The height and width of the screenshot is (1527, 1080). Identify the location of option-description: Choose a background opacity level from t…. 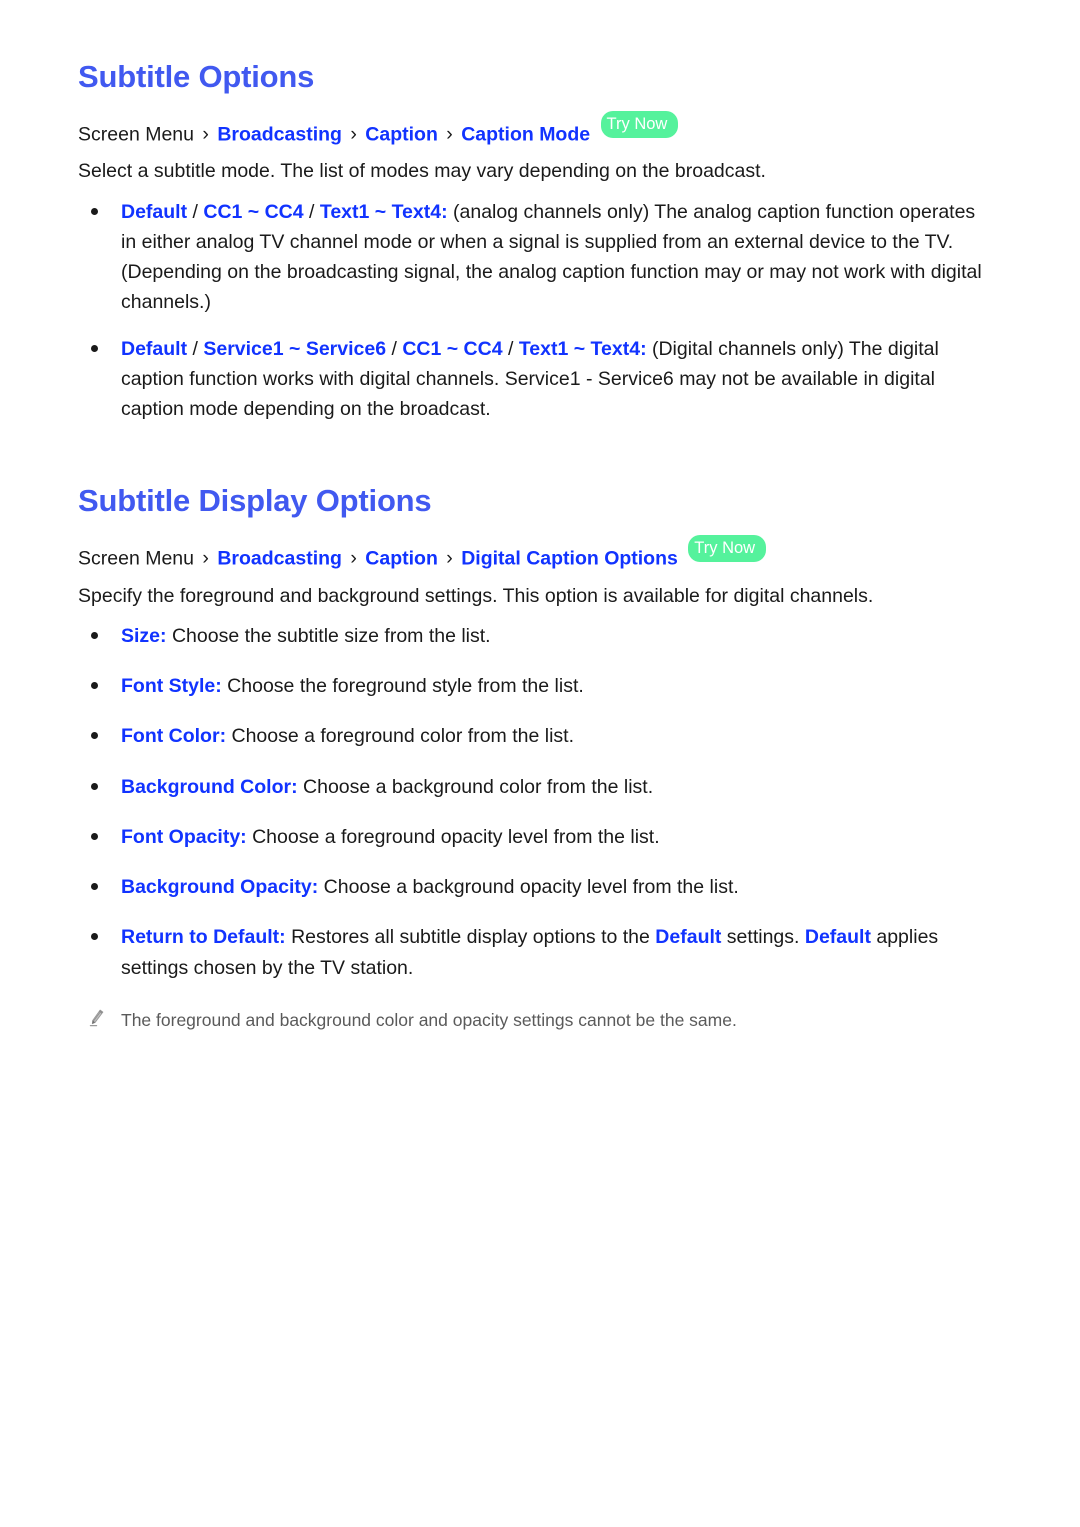
(528, 887).